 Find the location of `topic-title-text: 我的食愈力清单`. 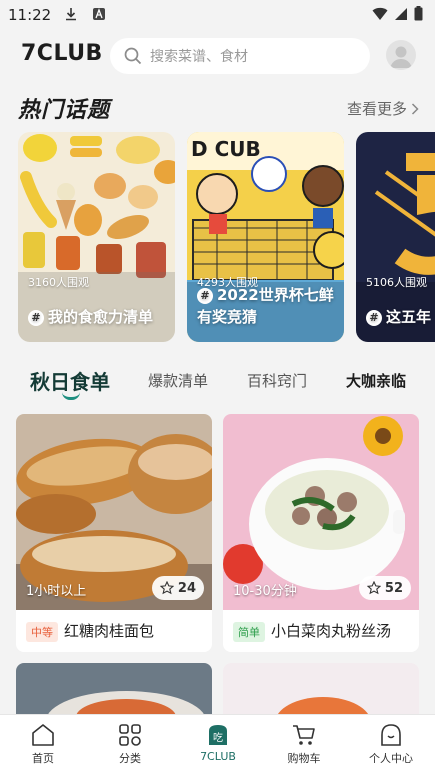

topic-title-text: 我的食愈力清单 is located at coordinates (101, 317).